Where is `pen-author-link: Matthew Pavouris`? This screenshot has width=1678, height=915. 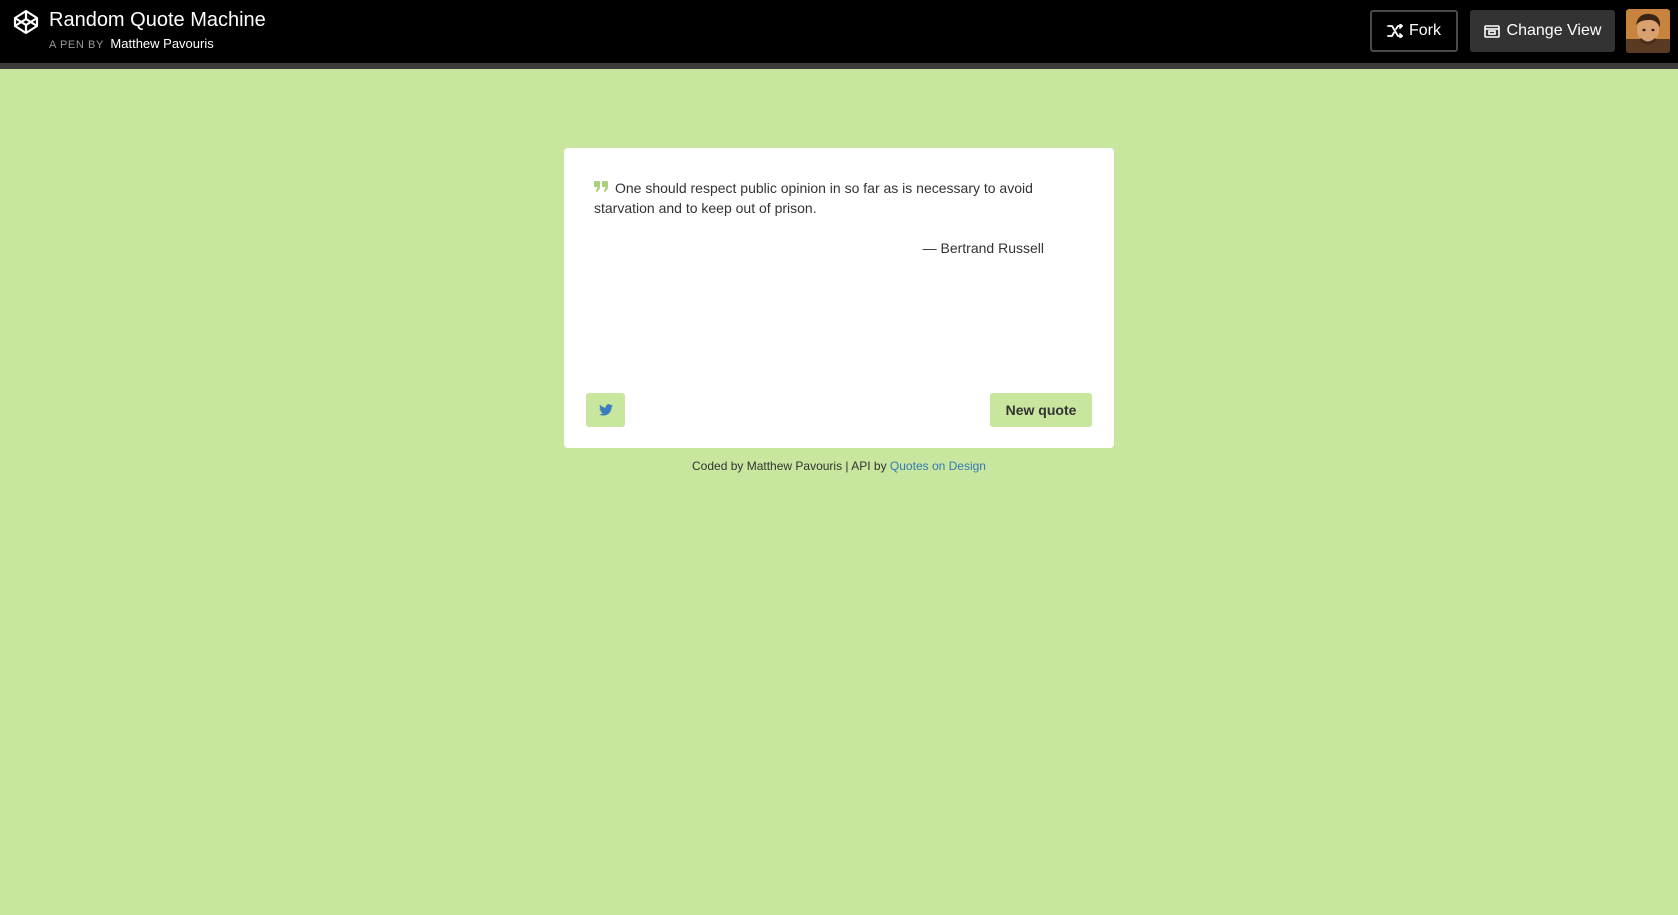 pen-author-link: Matthew Pavouris is located at coordinates (161, 43).